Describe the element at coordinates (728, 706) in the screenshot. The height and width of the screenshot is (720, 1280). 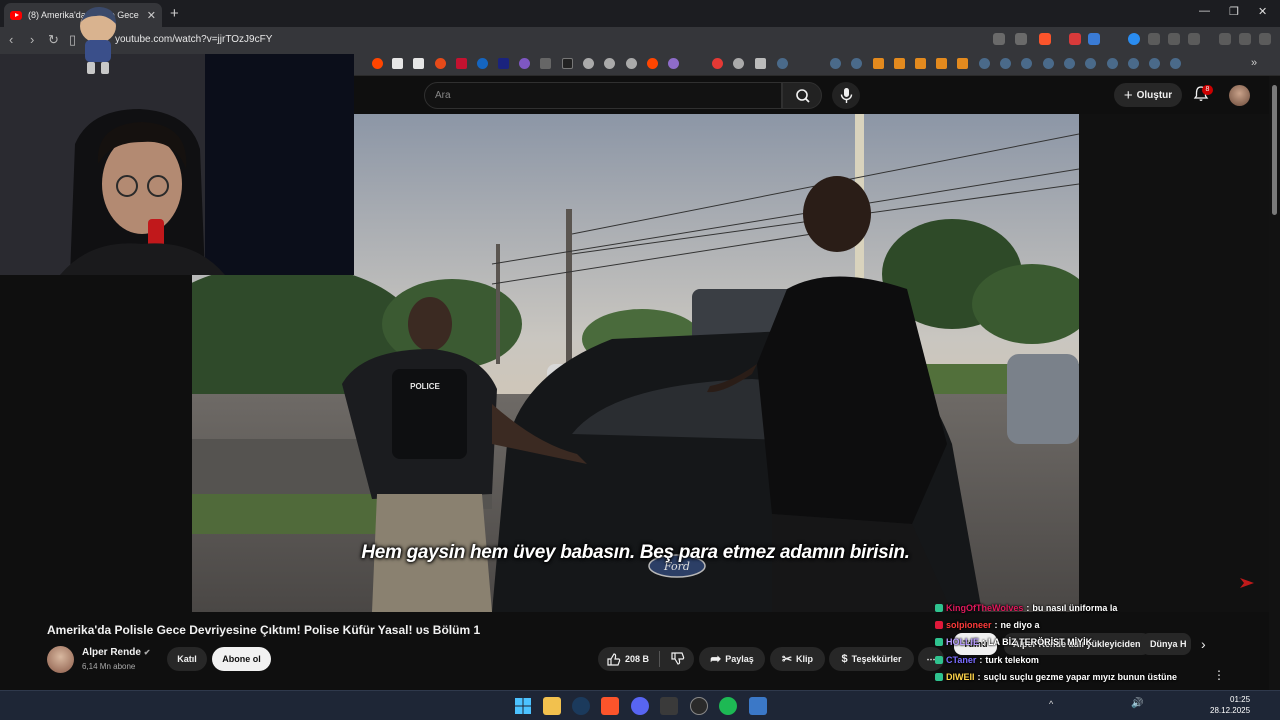
I see `spotify-icon` at that location.